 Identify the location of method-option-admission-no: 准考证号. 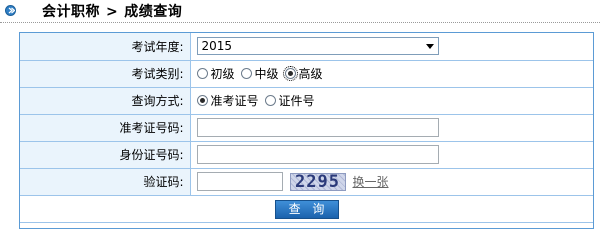
(227, 100).